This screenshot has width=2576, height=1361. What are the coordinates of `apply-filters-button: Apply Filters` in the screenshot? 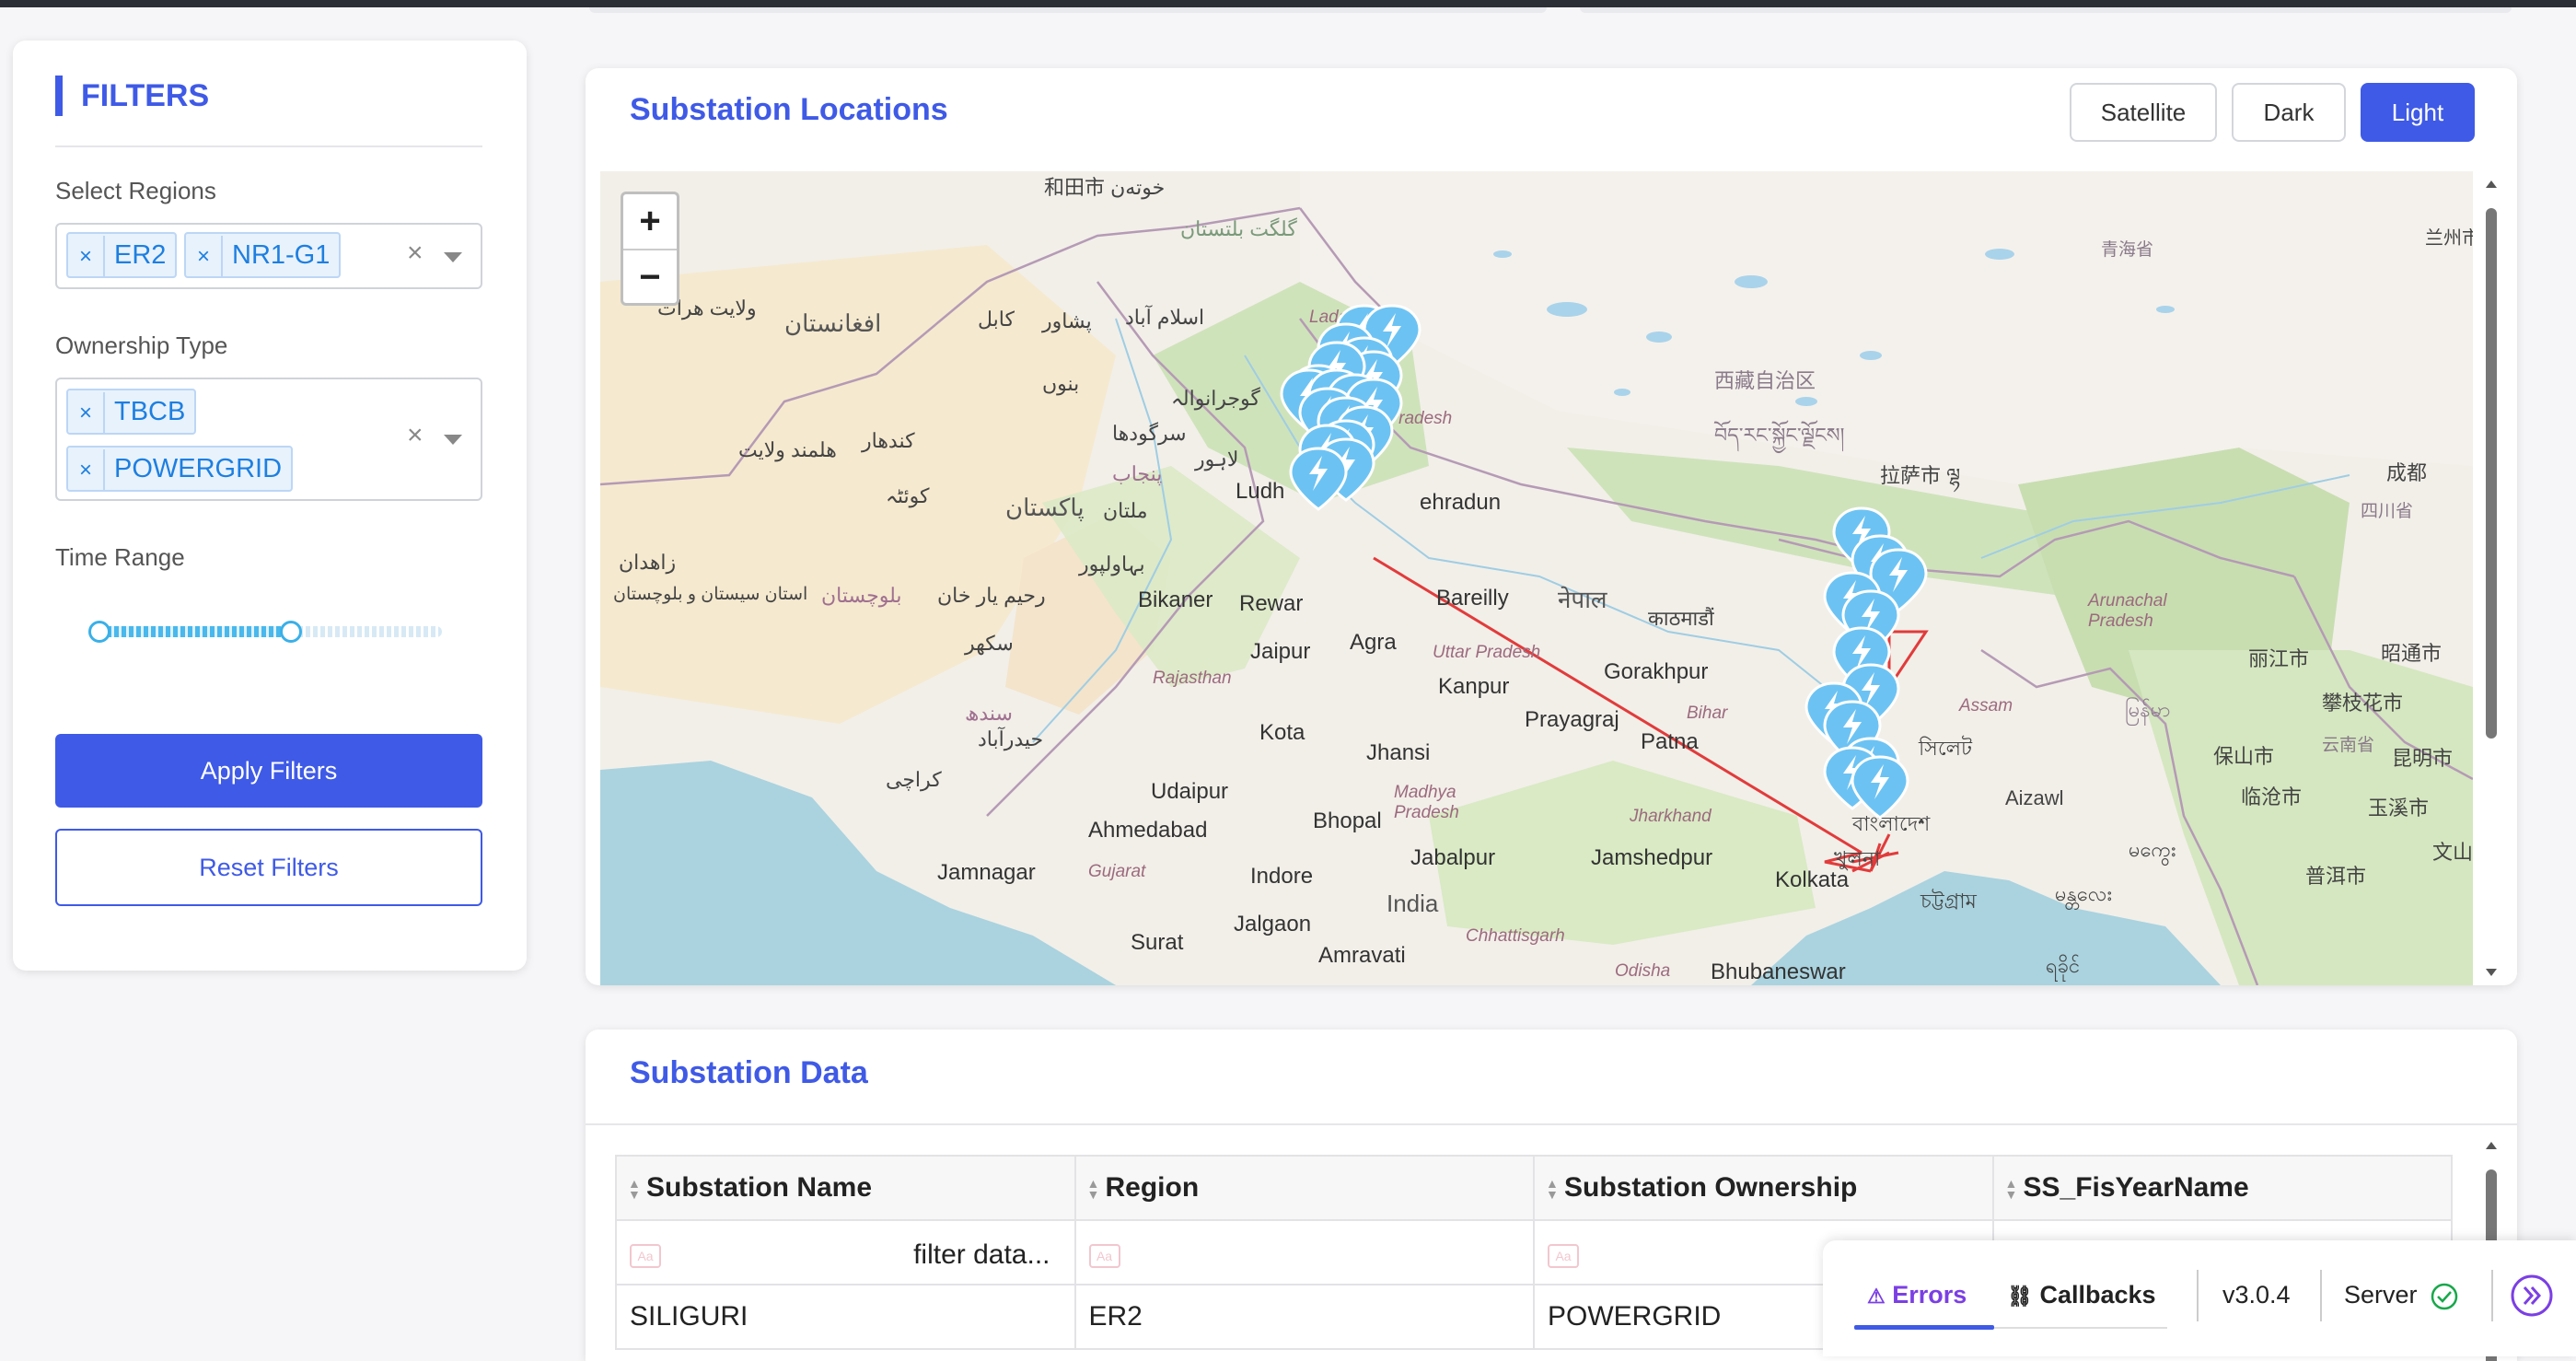 It's located at (268, 771).